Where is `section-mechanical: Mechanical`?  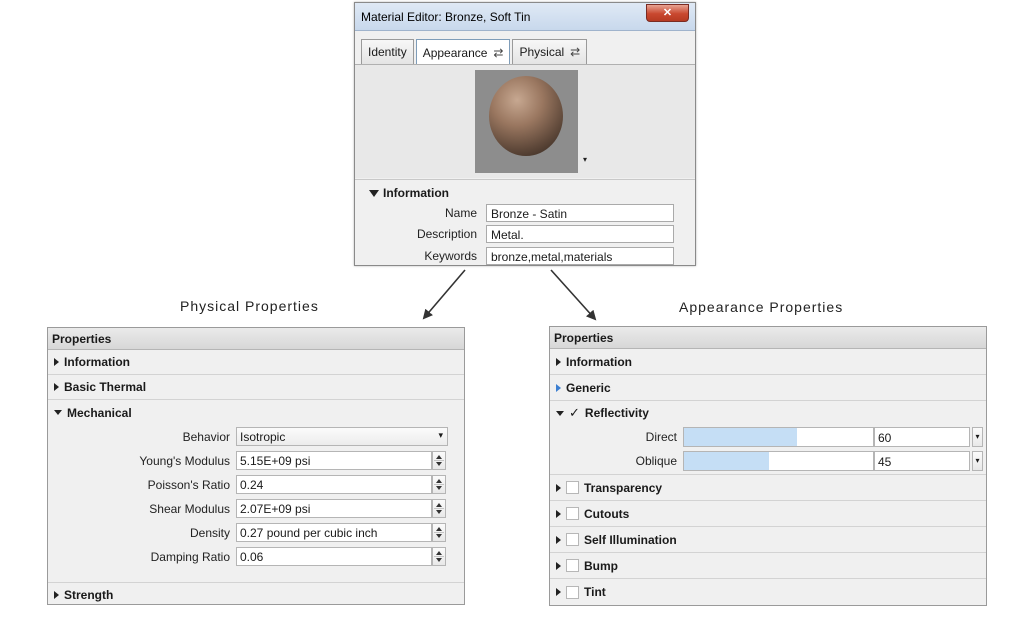
section-mechanical: Mechanical is located at coordinates (256, 412).